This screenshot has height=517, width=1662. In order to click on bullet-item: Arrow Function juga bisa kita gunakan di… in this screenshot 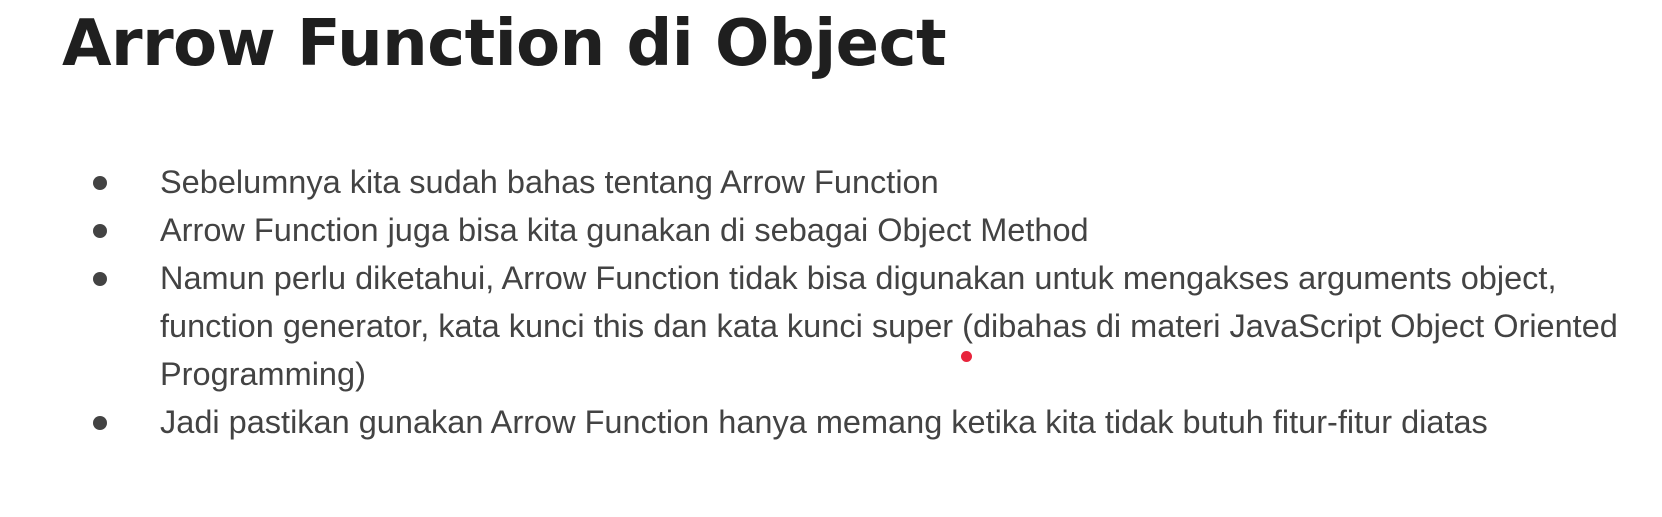, I will do `click(831, 230)`.